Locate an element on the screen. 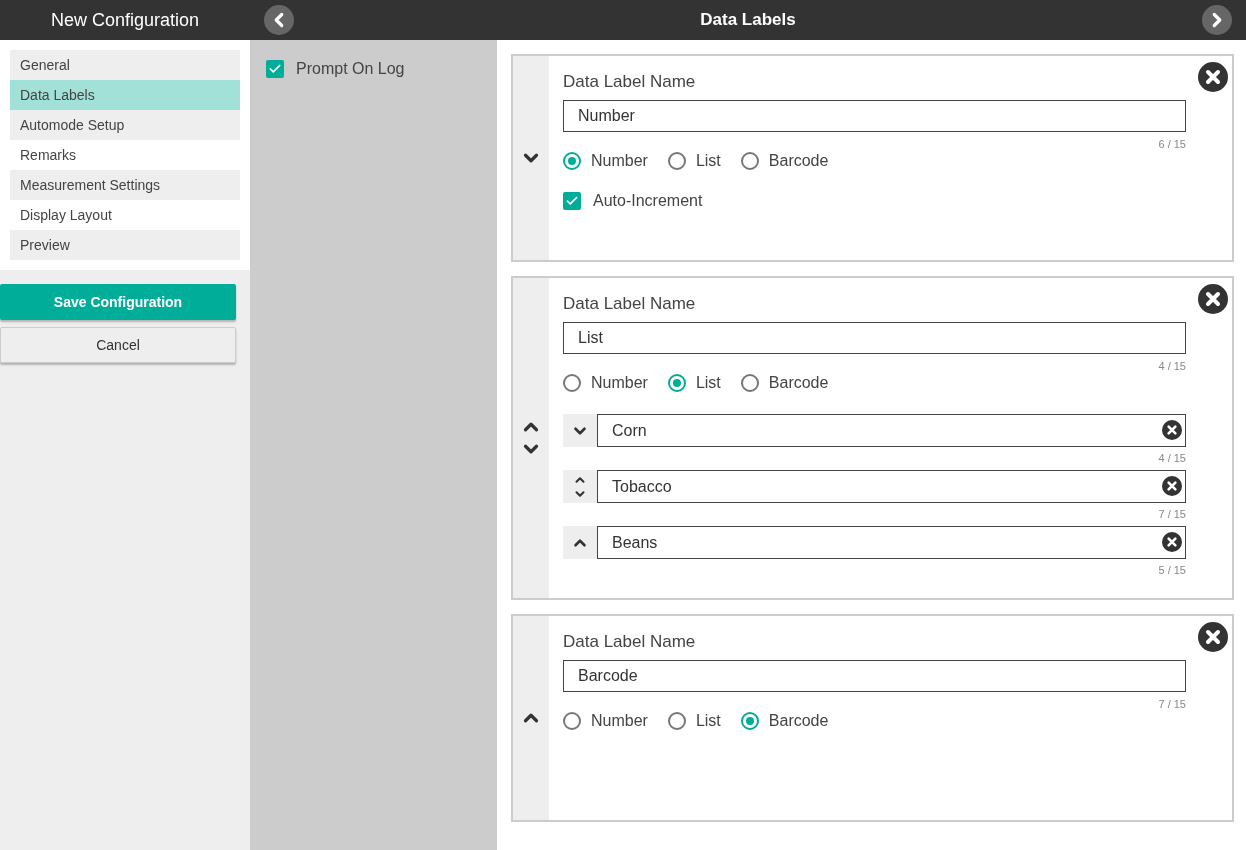 The width and height of the screenshot is (1246, 850). page-title: Data Labels is located at coordinates (748, 20).